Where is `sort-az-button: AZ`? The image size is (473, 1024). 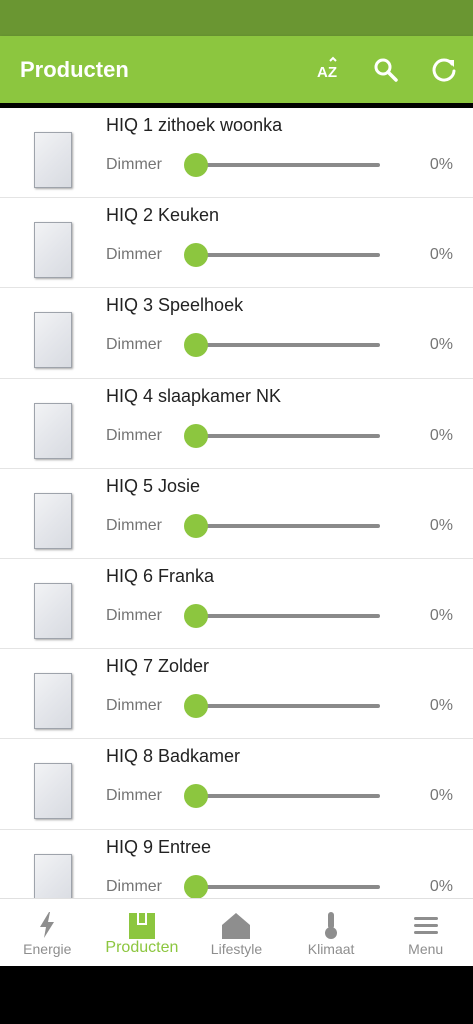 sort-az-button: AZ is located at coordinates (328, 70).